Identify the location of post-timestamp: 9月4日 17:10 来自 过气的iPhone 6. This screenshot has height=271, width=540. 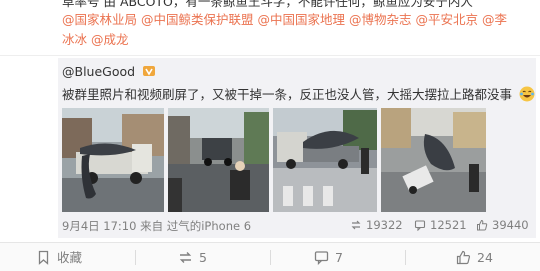
(156, 226).